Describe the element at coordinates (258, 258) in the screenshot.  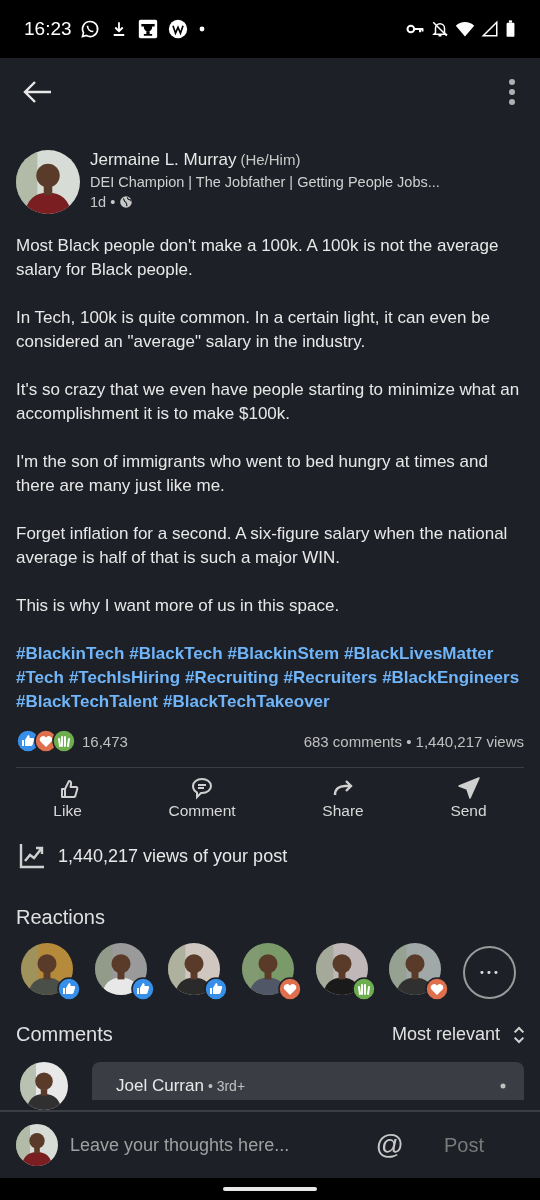
I see `post-paragraph: Most Black people don't make a 100k. A 100k is not the average salary for Black people.` at that location.